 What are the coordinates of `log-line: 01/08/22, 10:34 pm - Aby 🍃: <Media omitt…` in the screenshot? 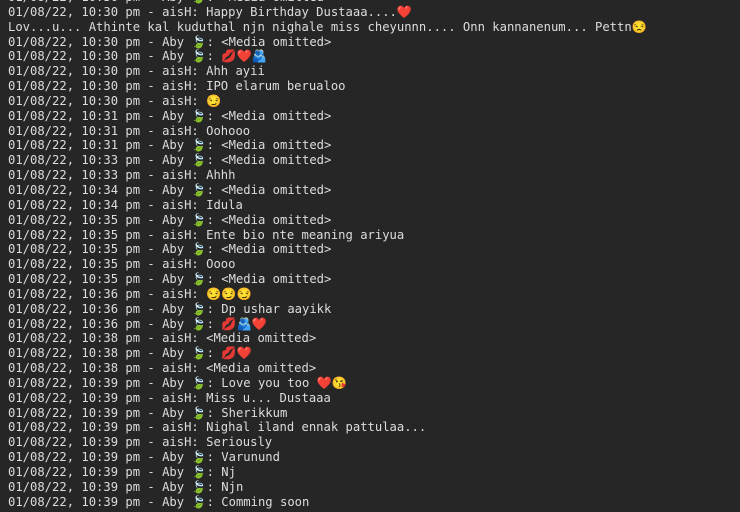 It's located at (170, 189).